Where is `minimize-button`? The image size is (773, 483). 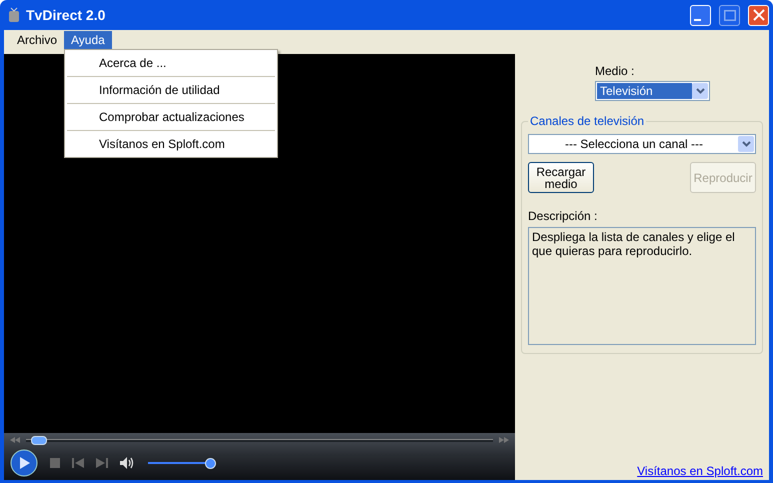 minimize-button is located at coordinates (700, 15).